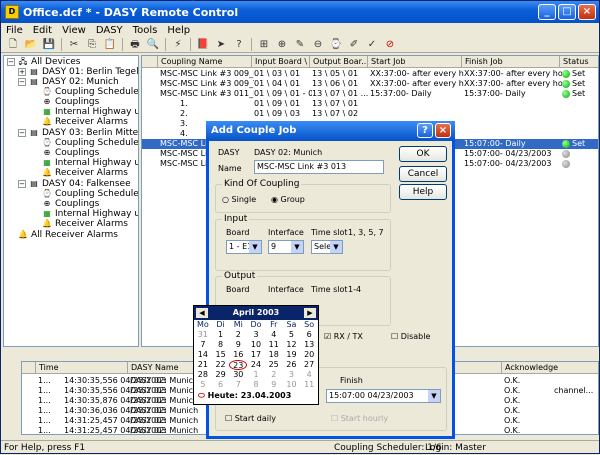 This screenshot has width=600, height=455. What do you see at coordinates (178, 30) in the screenshot?
I see `menu-help: Help` at bounding box center [178, 30].